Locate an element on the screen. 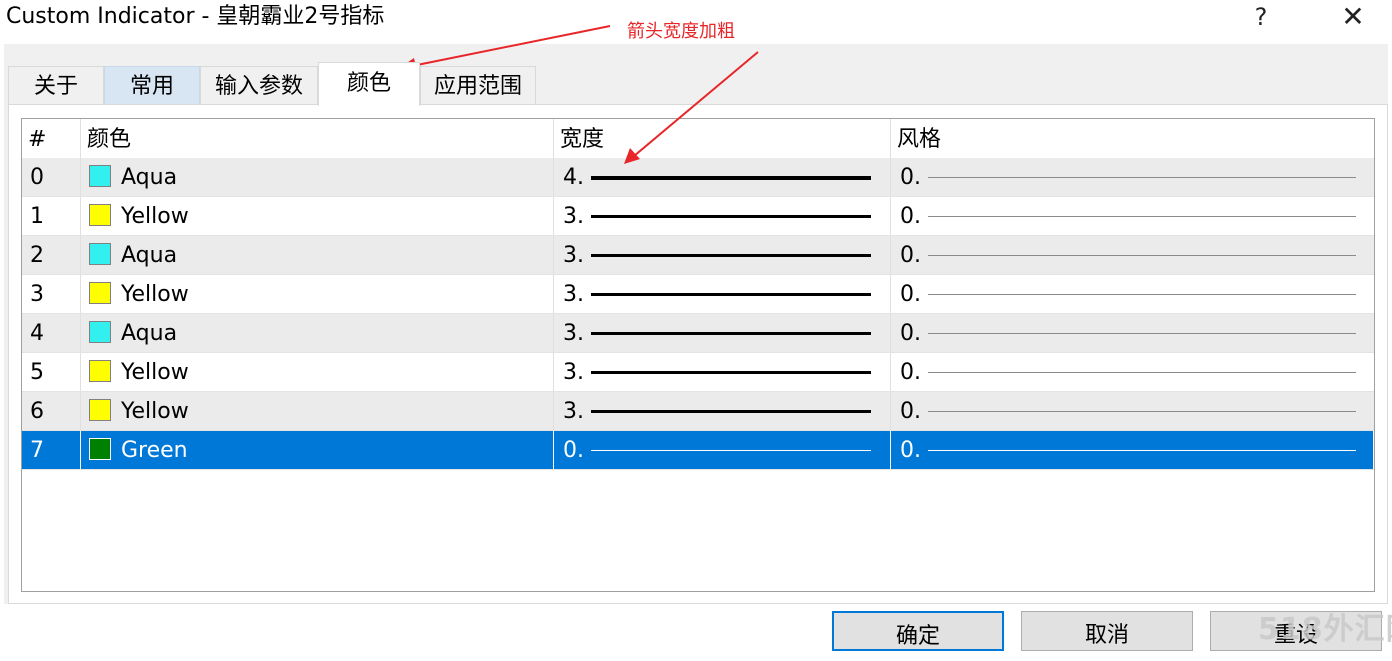 The height and width of the screenshot is (661, 1392). annotation-text: 箭头宽度加粗 is located at coordinates (681, 31).